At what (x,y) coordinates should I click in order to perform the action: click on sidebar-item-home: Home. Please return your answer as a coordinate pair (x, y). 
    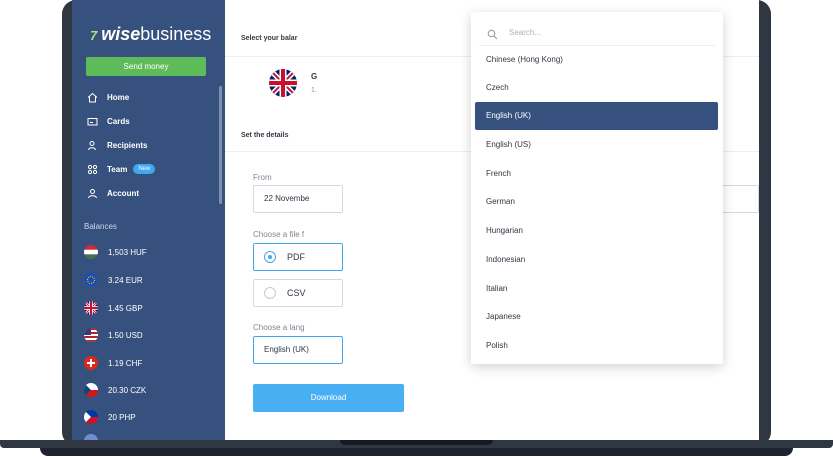
    Looking at the image, I should click on (107, 97).